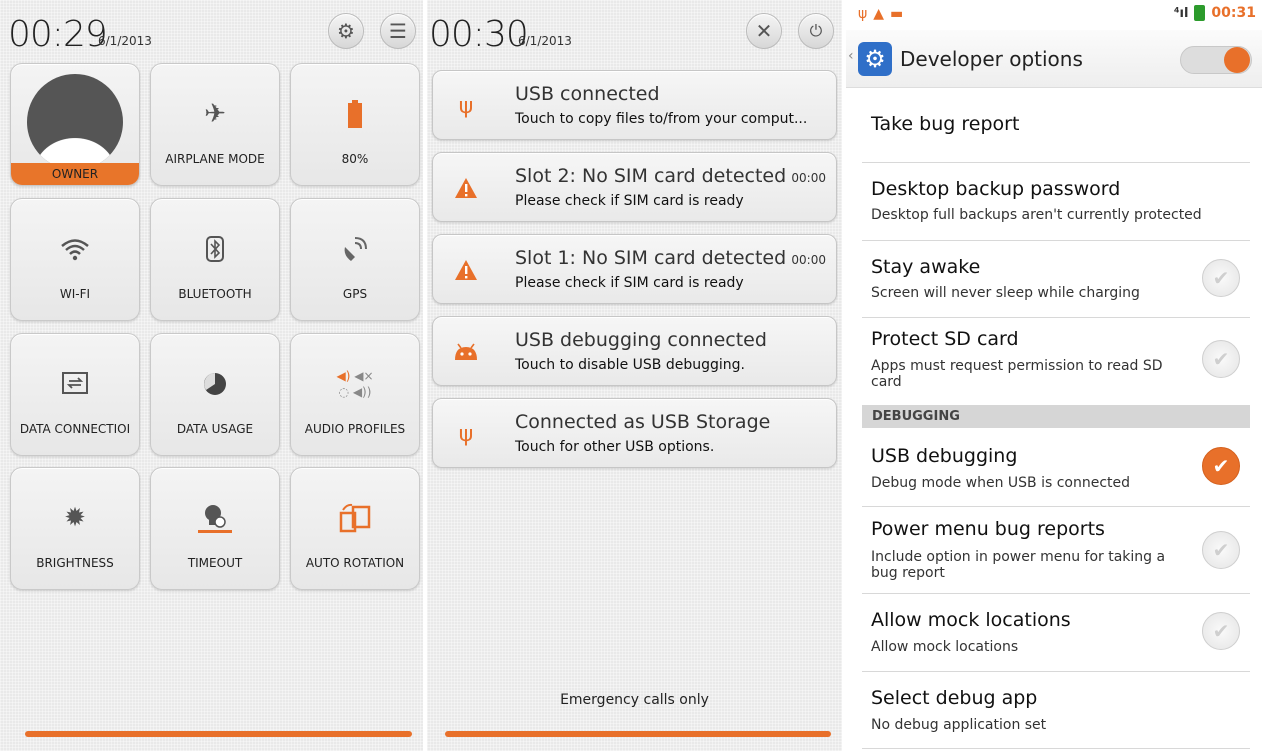 The image size is (1262, 751). What do you see at coordinates (215, 518) in the screenshot?
I see `timeout-icon` at bounding box center [215, 518].